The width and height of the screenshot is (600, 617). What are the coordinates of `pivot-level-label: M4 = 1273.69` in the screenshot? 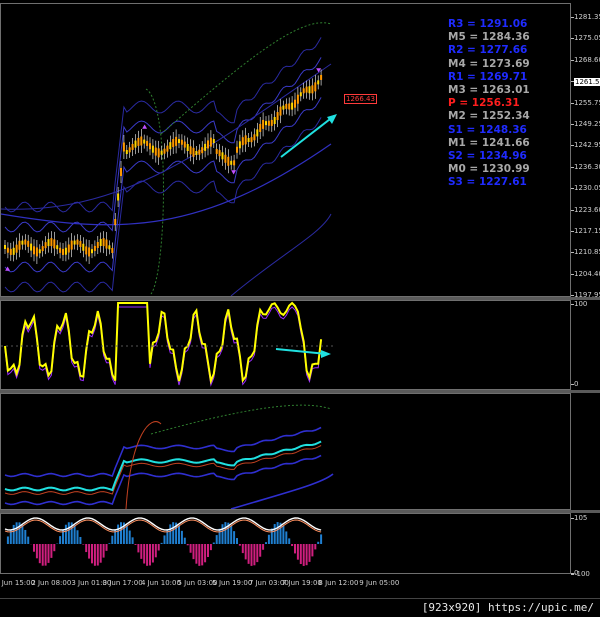 It's located at (490, 64).